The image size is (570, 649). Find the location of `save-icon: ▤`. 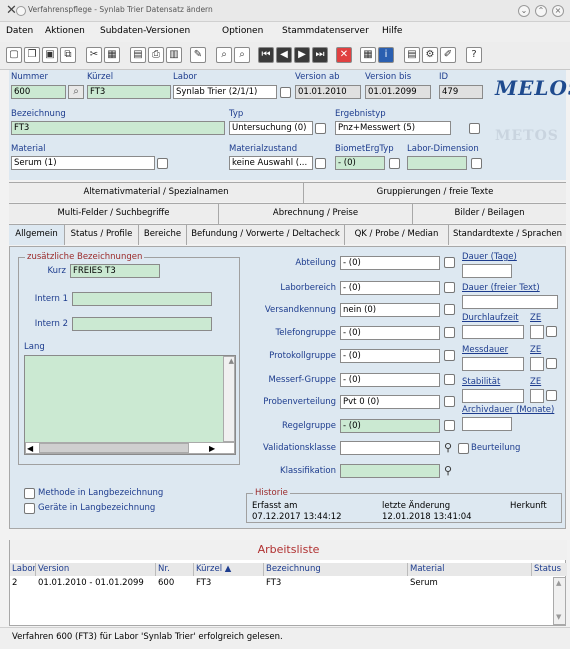

save-icon: ▤ is located at coordinates (138, 55).